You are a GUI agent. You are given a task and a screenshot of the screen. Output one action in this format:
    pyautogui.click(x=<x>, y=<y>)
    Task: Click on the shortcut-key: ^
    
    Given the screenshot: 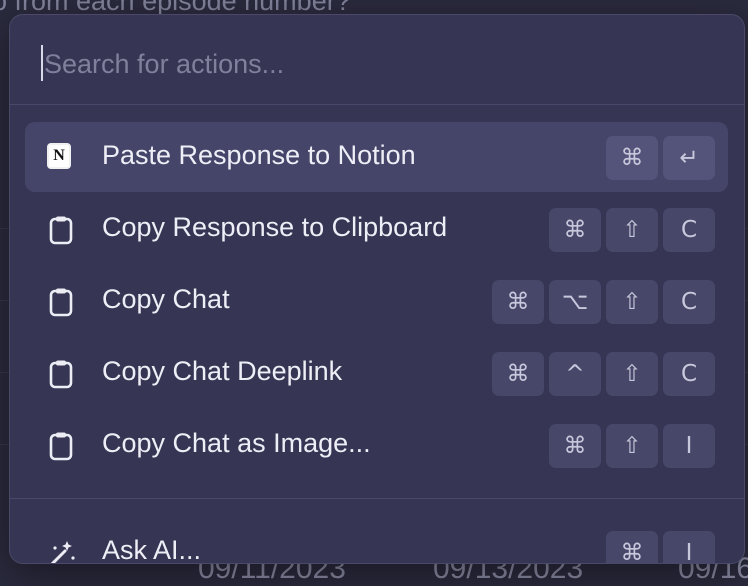 What is the action you would take?
    pyautogui.click(x=575, y=374)
    